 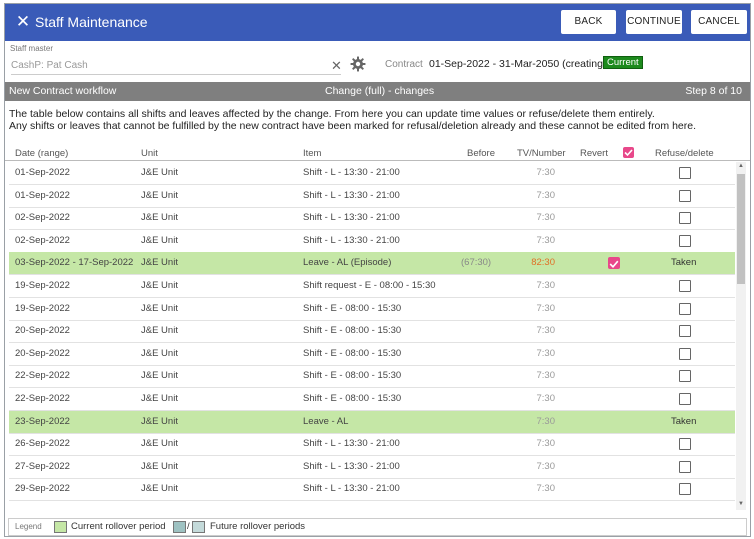 I want to click on title-bar: ✕ Staff Maintenance BACK CONTINUE CANCEL, so click(x=377, y=22).